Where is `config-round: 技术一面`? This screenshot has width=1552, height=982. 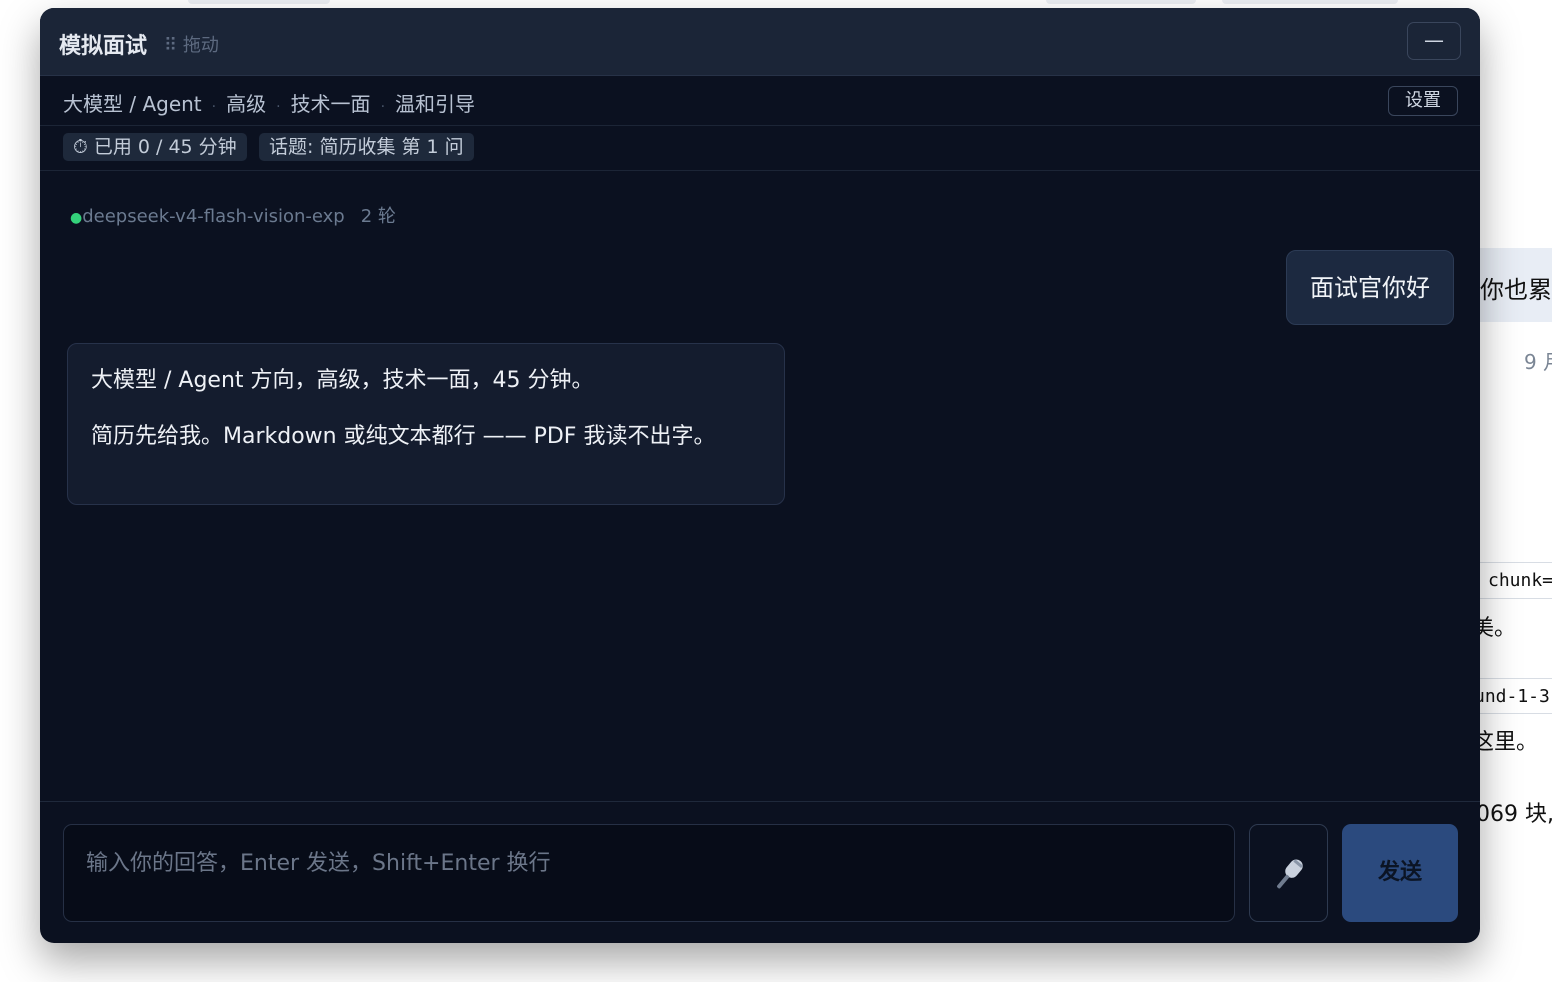 config-round: 技术一面 is located at coordinates (330, 104).